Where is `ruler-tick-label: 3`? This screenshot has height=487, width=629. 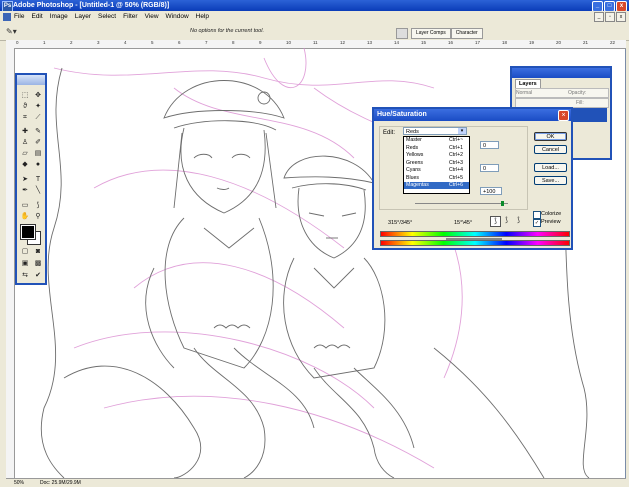
ruler-tick-label: 3 is located at coordinates (98, 42).